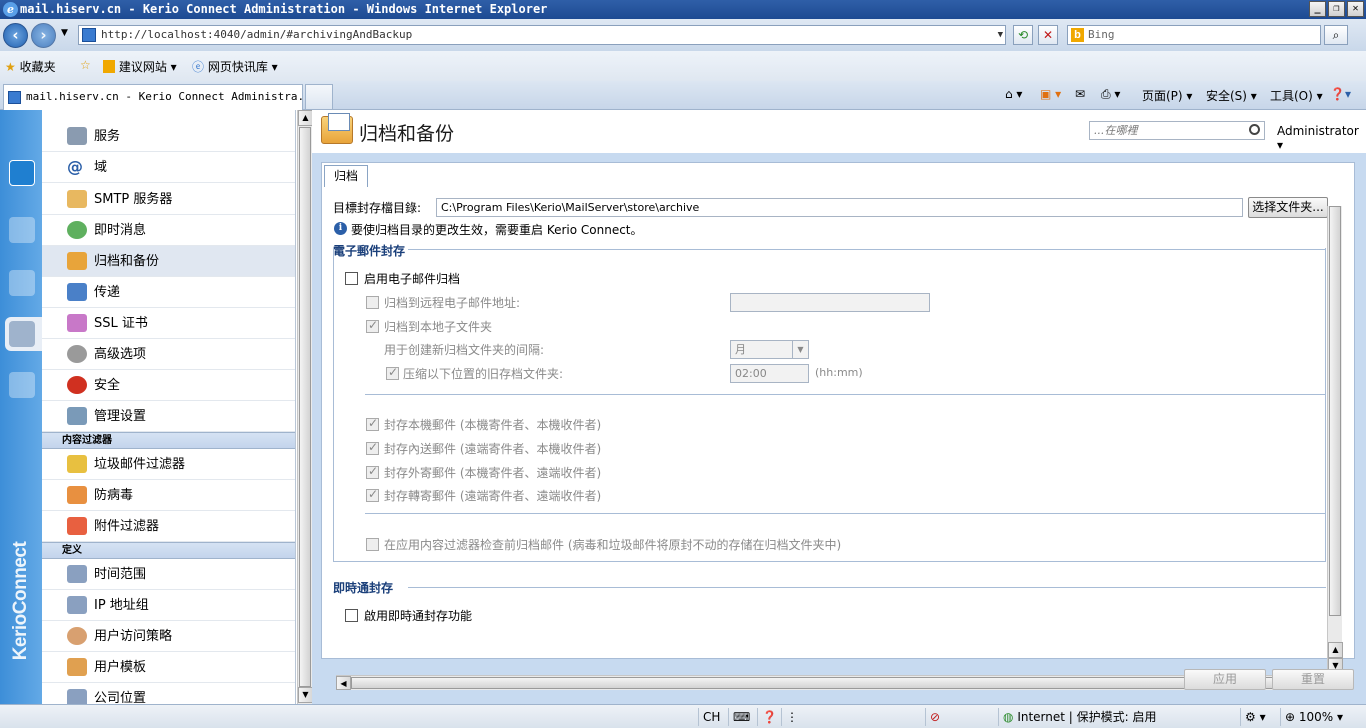 The image size is (1366, 728). Describe the element at coordinates (1317, 9) in the screenshot. I see `minimize-button: _` at that location.